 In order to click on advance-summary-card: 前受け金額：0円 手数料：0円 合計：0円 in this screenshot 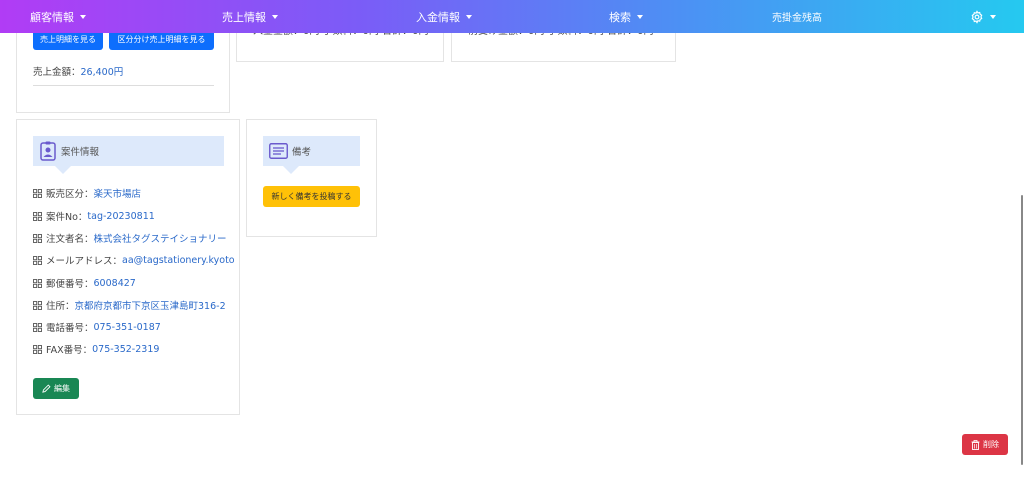, I will do `click(563, 45)`.